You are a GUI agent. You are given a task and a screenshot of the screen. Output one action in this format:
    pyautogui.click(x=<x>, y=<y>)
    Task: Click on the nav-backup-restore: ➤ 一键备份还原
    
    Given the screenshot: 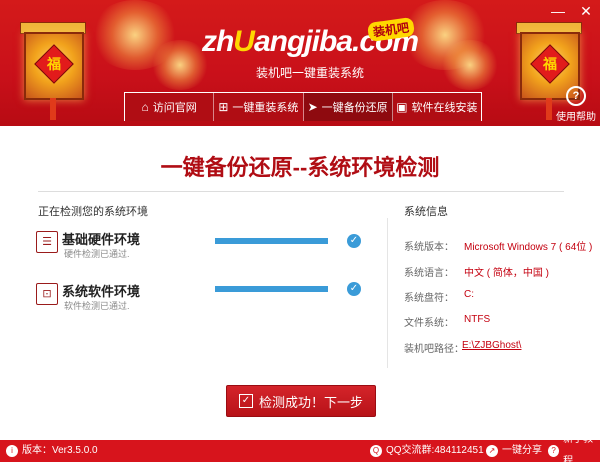 What is the action you would take?
    pyautogui.click(x=348, y=107)
    